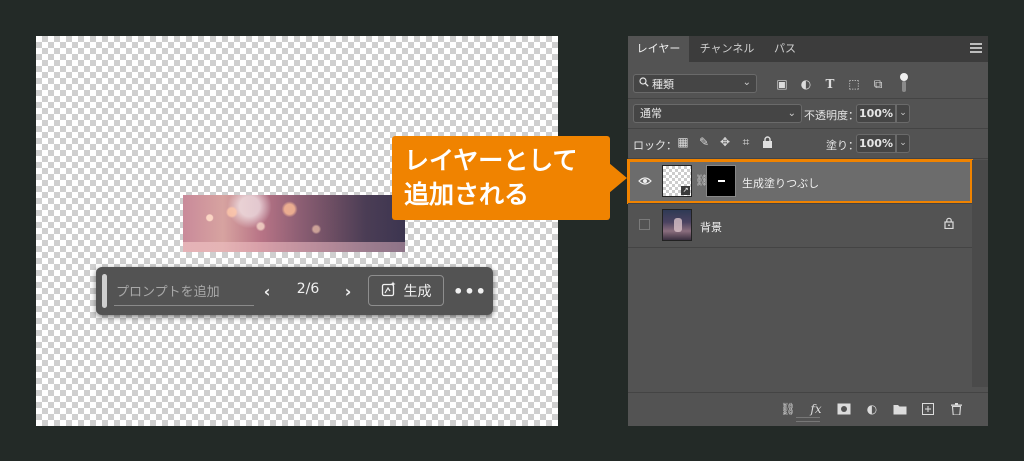  I want to click on lock-label: ロック：, so click(655, 145).